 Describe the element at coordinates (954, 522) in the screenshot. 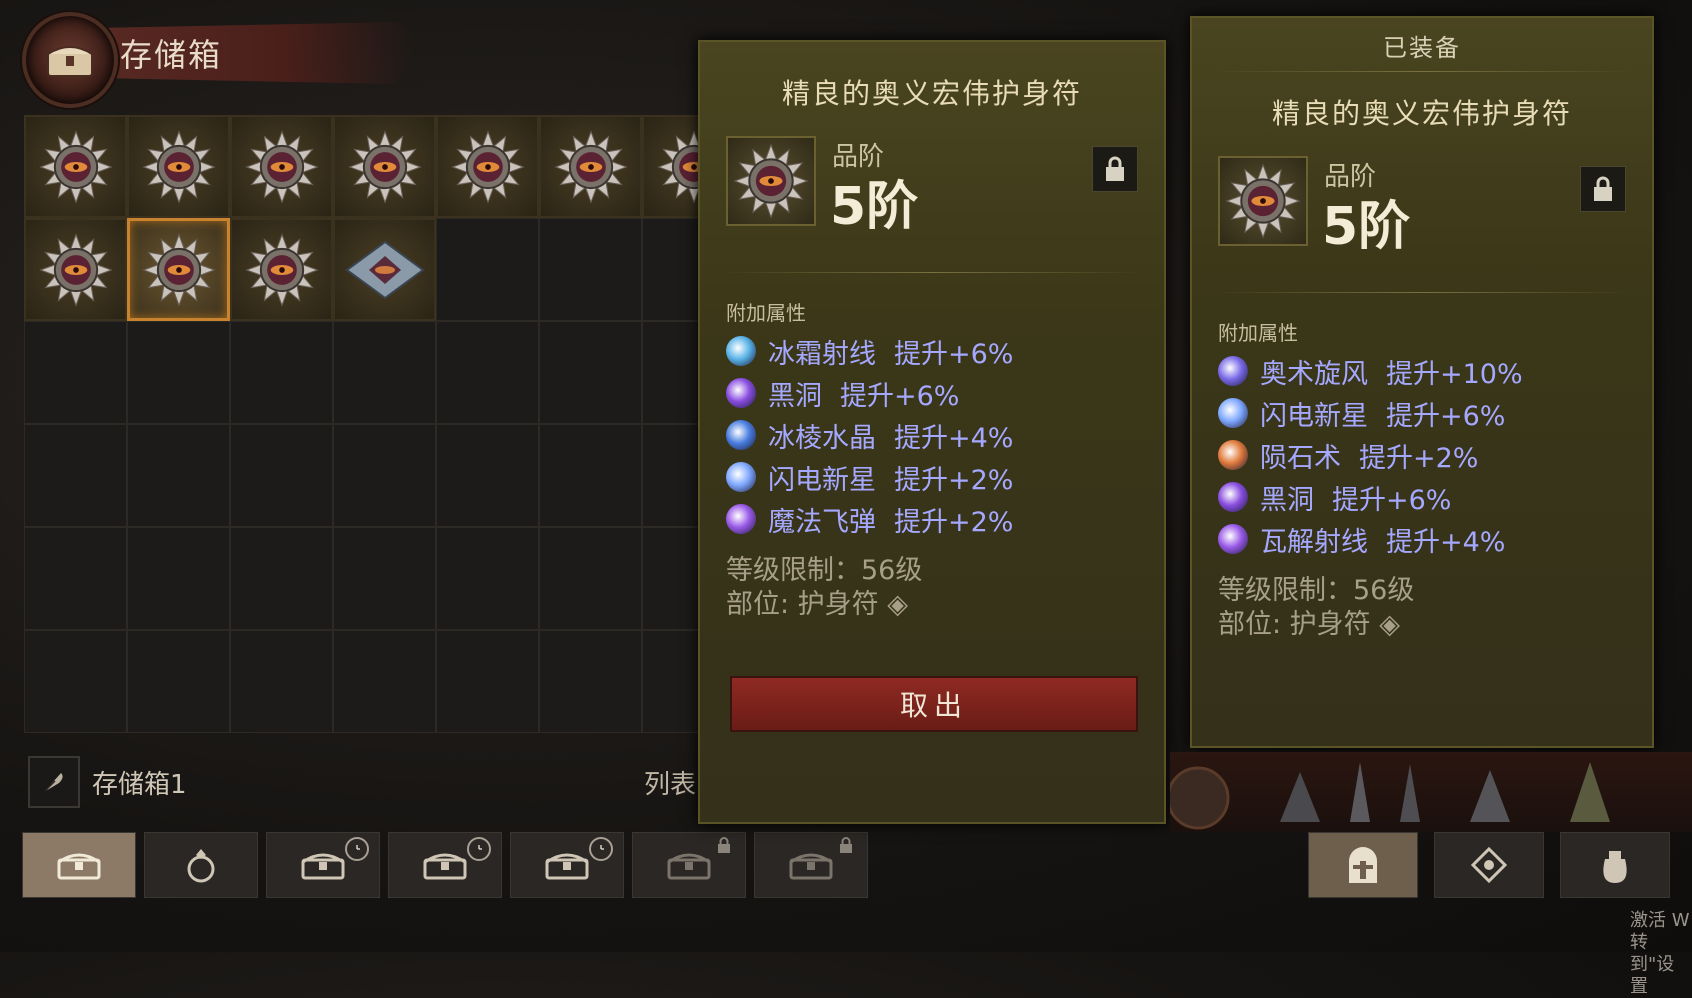

I see `skill-bonus: 提升+2%` at that location.